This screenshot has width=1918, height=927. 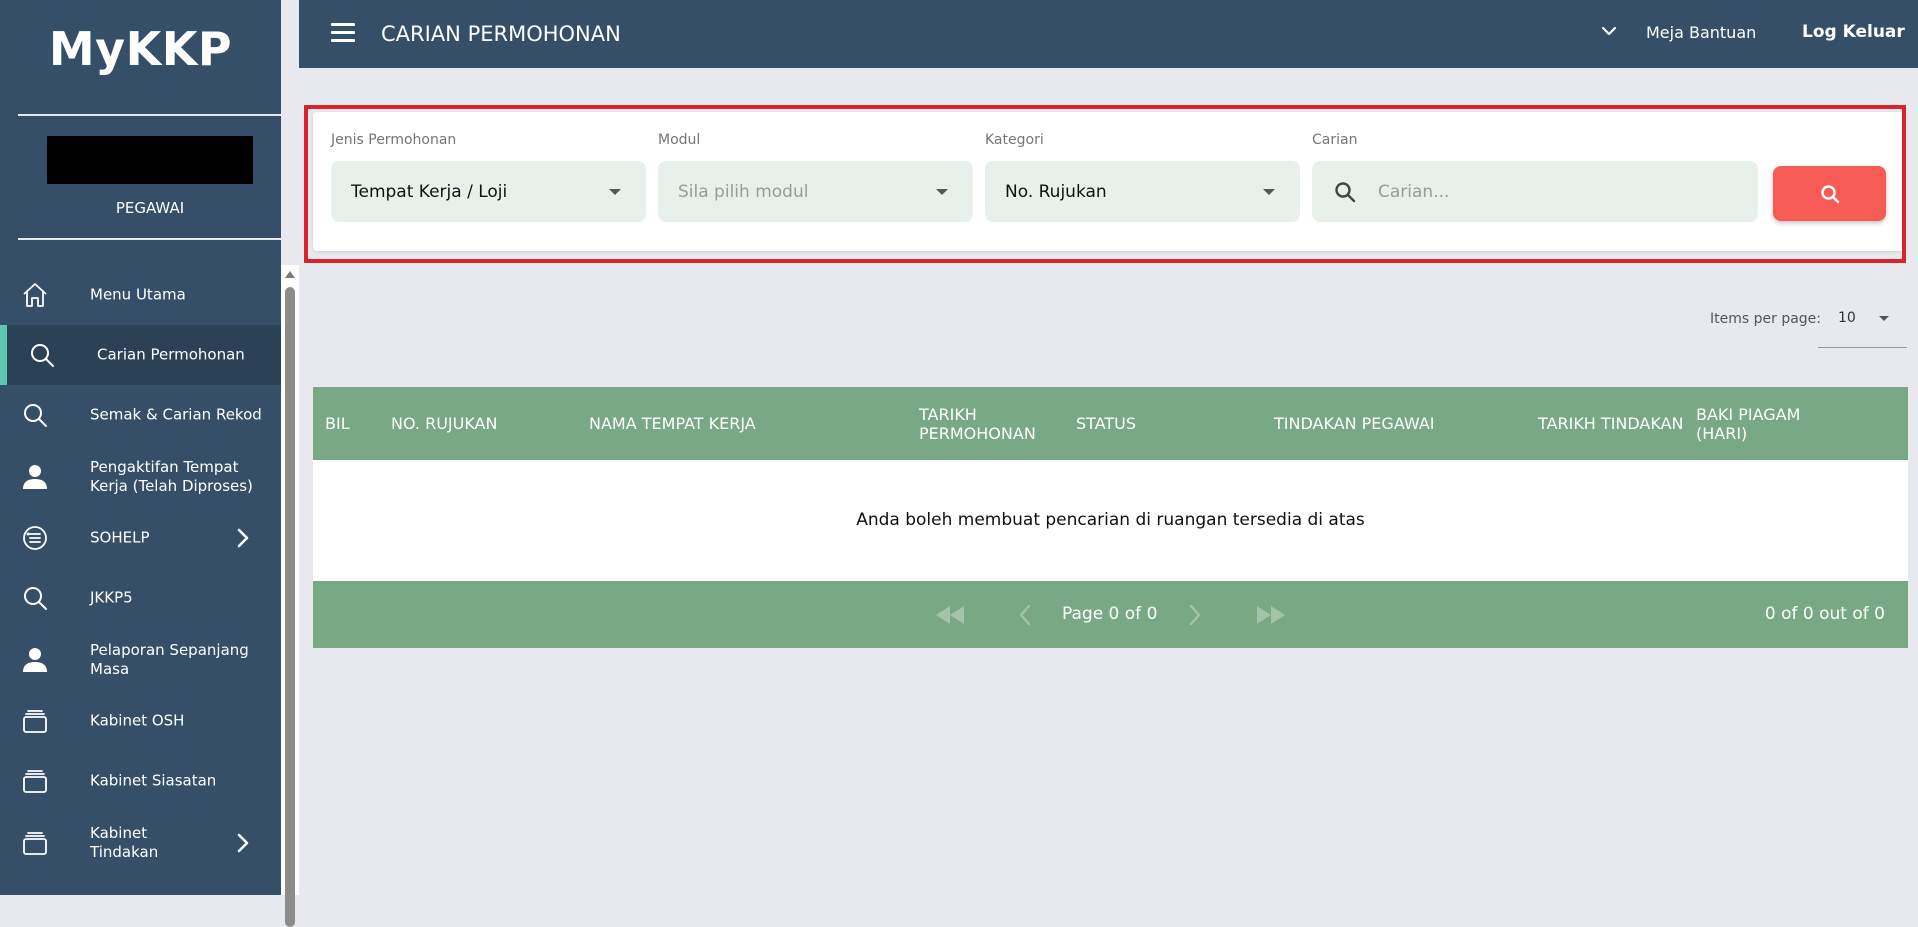 I want to click on sidebar-item-sohelp: SOHELP, so click(x=140, y=538).